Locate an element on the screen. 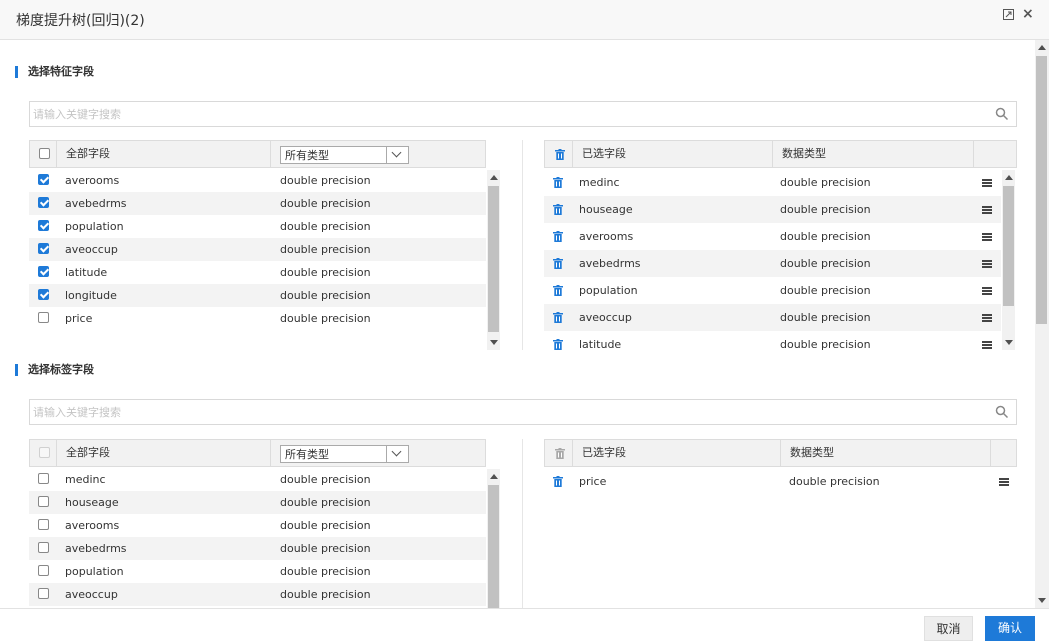 Image resolution: width=1049 pixels, height=642 pixels. field-name: houseage is located at coordinates (606, 209).